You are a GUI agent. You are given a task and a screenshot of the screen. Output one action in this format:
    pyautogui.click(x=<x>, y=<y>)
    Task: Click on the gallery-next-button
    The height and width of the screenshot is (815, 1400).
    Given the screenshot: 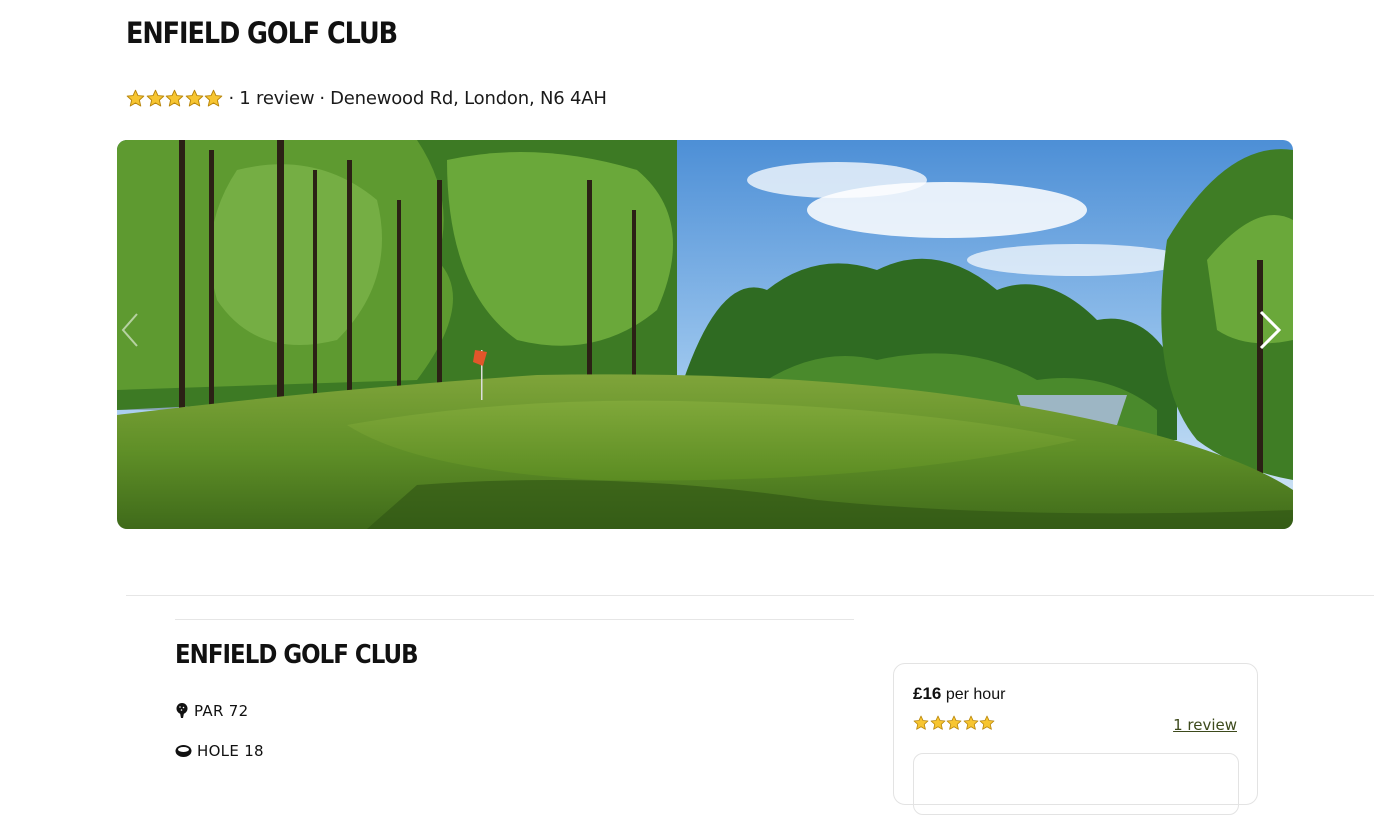 What is the action you would take?
    pyautogui.click(x=1269, y=330)
    